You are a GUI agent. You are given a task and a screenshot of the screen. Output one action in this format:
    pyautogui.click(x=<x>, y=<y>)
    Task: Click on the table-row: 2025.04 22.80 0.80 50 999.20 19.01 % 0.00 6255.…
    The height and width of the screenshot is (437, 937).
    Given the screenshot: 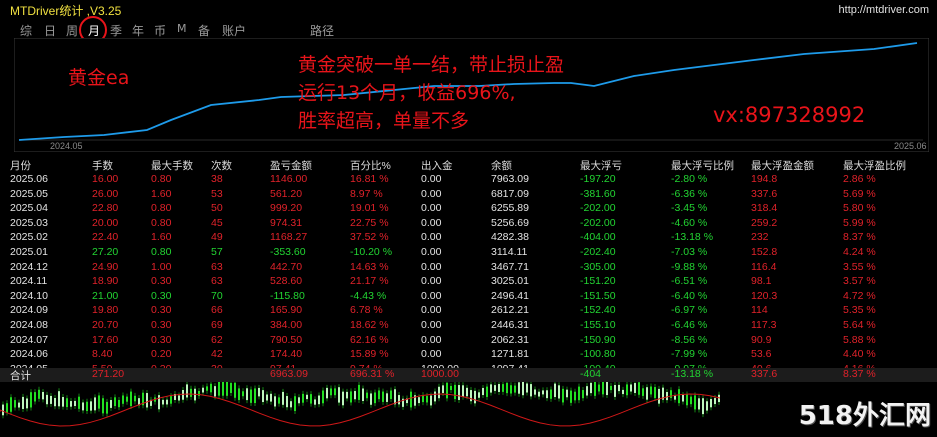 What is the action you would take?
    pyautogui.click(x=468, y=209)
    